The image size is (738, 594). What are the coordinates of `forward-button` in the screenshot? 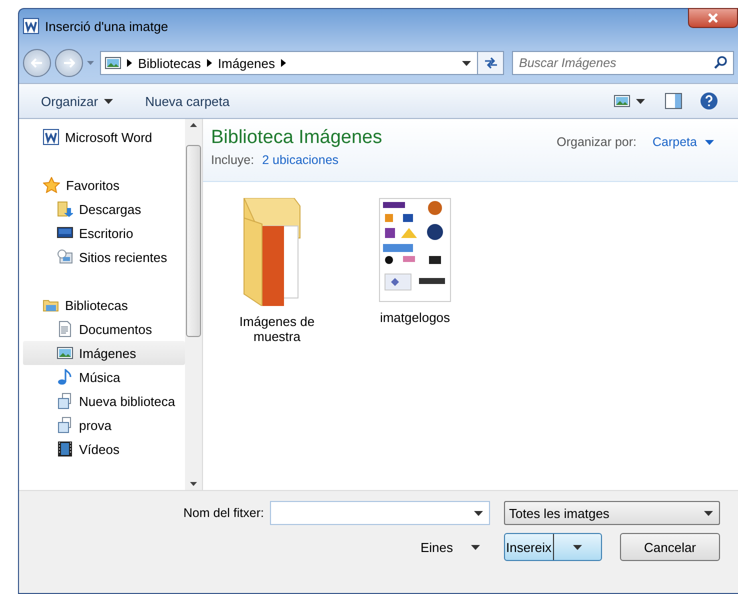 It's located at (69, 63).